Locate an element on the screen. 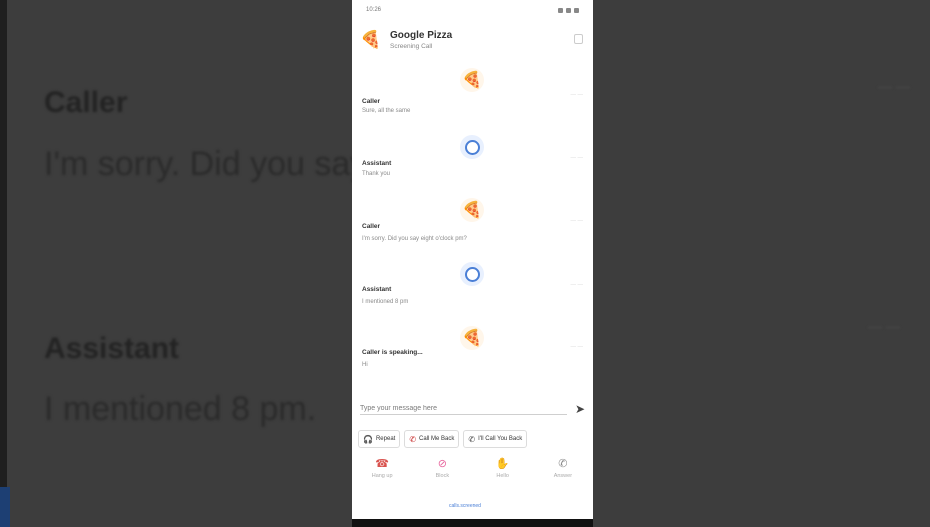 The image size is (930, 527). quick-reply-repeat: 🎧 Repeat is located at coordinates (379, 439).